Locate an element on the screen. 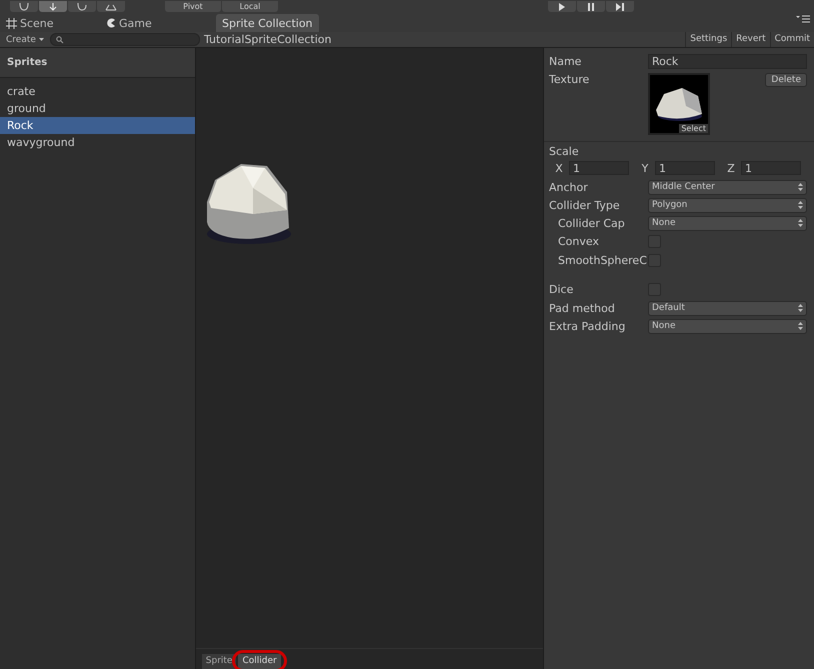  move-icon is located at coordinates (53, 6).